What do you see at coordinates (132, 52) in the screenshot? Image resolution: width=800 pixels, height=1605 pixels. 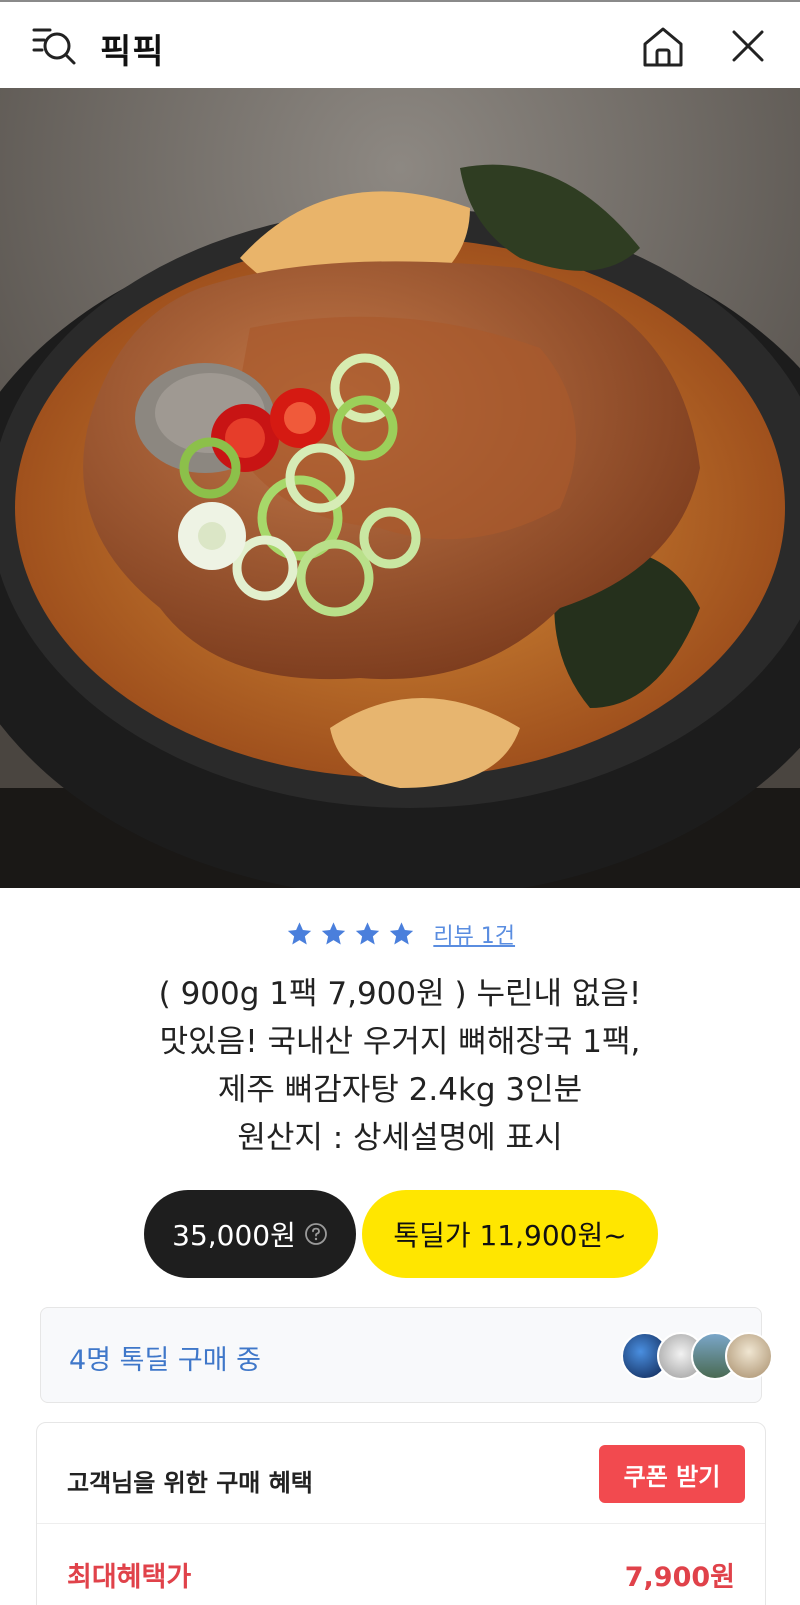 I see `app-title: 픽픽` at bounding box center [132, 52].